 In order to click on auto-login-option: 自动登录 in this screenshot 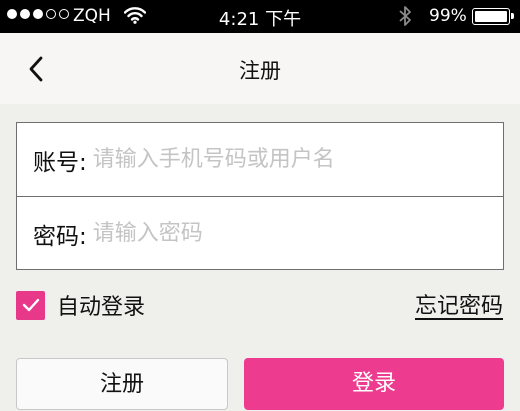, I will do `click(80, 305)`.